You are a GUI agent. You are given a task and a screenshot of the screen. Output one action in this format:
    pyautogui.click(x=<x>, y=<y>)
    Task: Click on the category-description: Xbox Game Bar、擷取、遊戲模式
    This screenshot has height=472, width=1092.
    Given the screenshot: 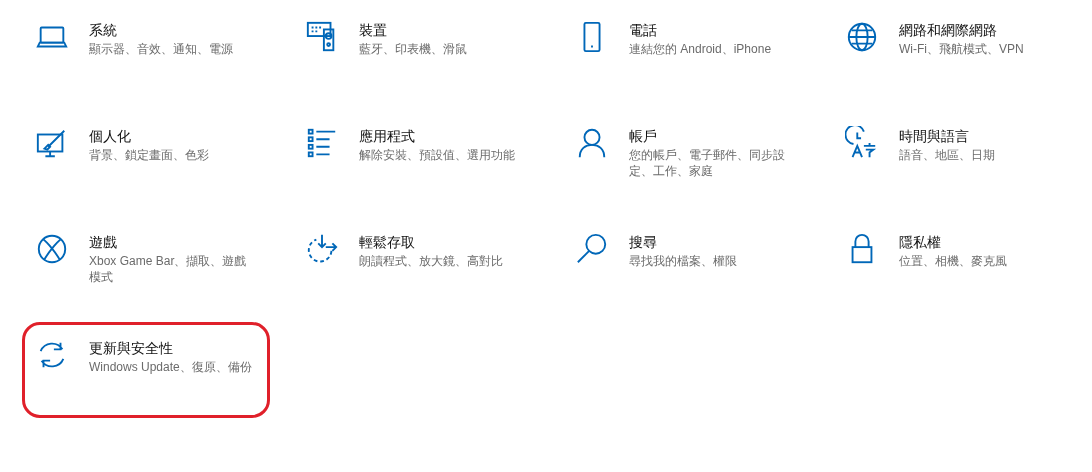 What is the action you would take?
    pyautogui.click(x=168, y=269)
    